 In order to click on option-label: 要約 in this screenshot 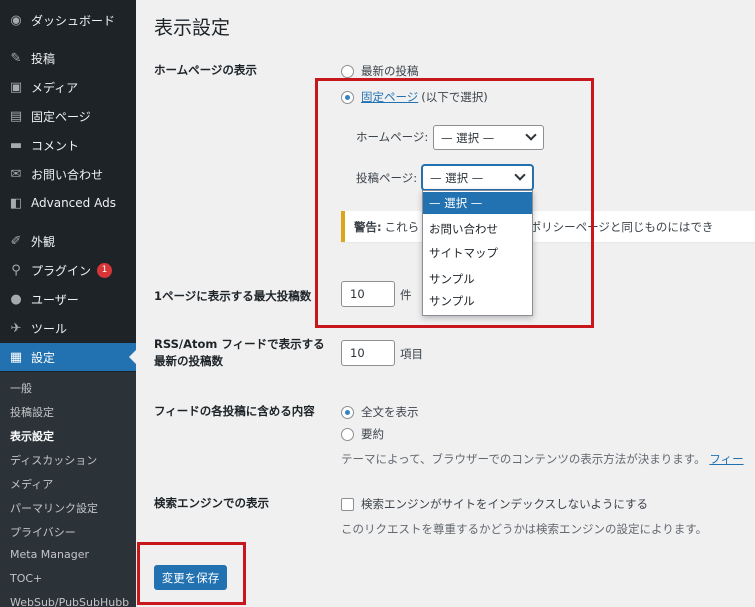, I will do `click(372, 434)`.